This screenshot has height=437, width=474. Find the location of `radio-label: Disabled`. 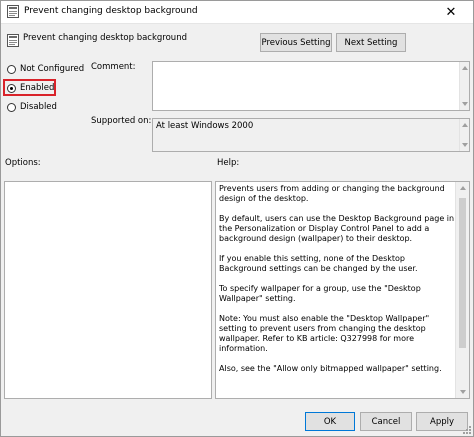

radio-label: Disabled is located at coordinates (38, 107).